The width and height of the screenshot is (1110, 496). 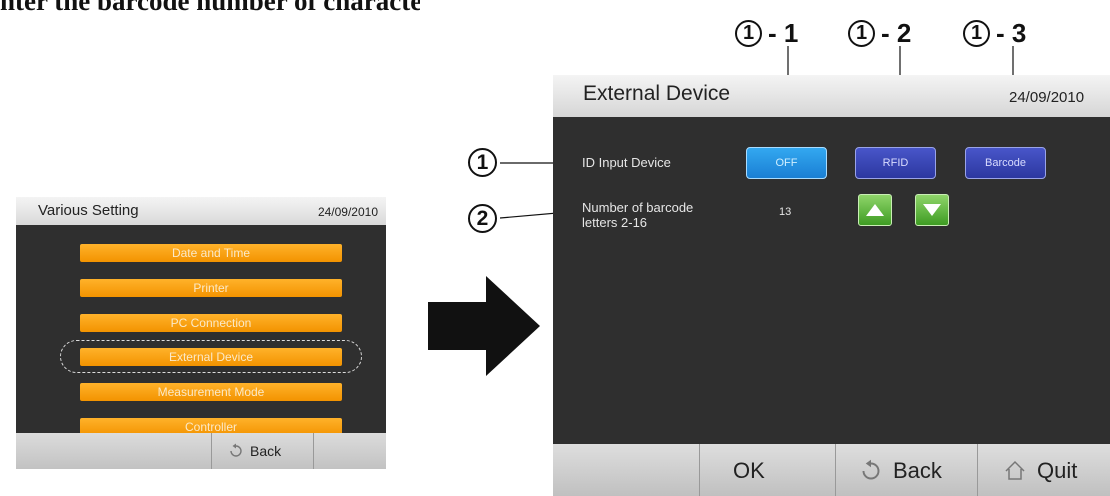 I want to click on ok-label: OK, so click(x=749, y=470).